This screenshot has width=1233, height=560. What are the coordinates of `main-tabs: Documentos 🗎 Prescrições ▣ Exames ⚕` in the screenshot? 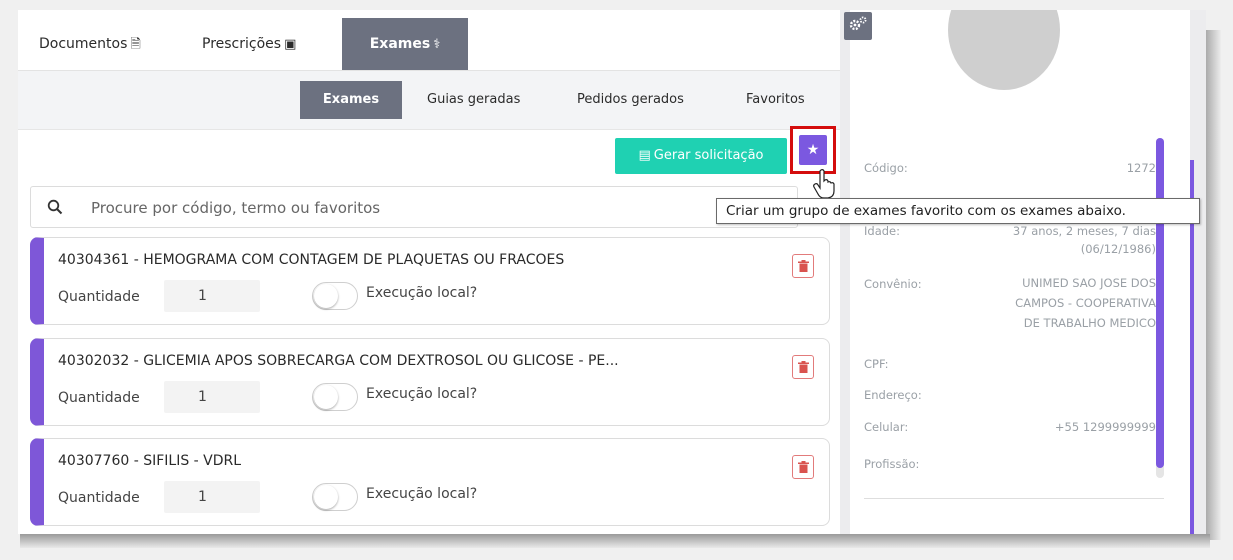 It's located at (429, 44).